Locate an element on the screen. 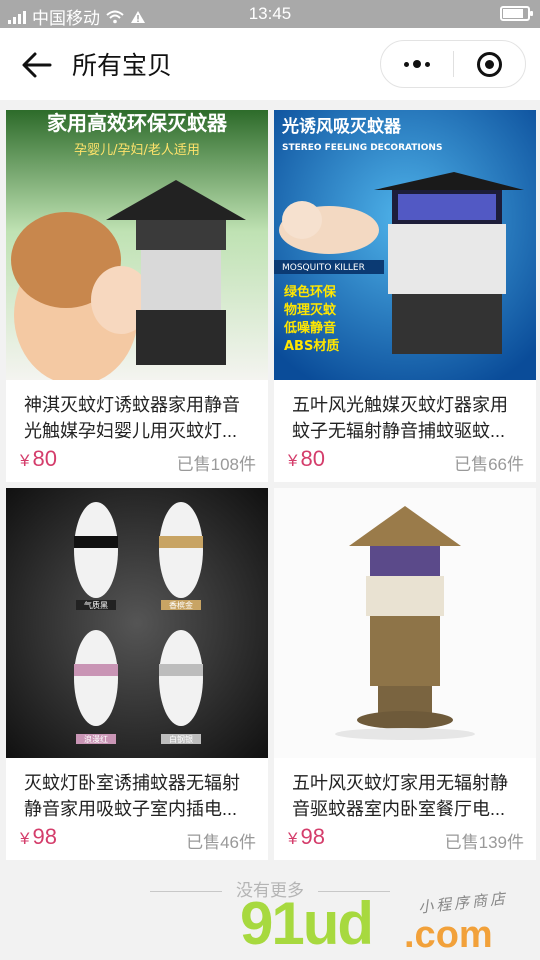  feature-4: ABS材质 is located at coordinates (311, 346).